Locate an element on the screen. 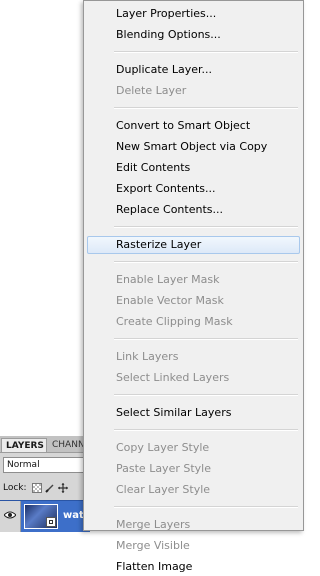 The height and width of the screenshot is (576, 320). layer-name: wat is located at coordinates (73, 515).